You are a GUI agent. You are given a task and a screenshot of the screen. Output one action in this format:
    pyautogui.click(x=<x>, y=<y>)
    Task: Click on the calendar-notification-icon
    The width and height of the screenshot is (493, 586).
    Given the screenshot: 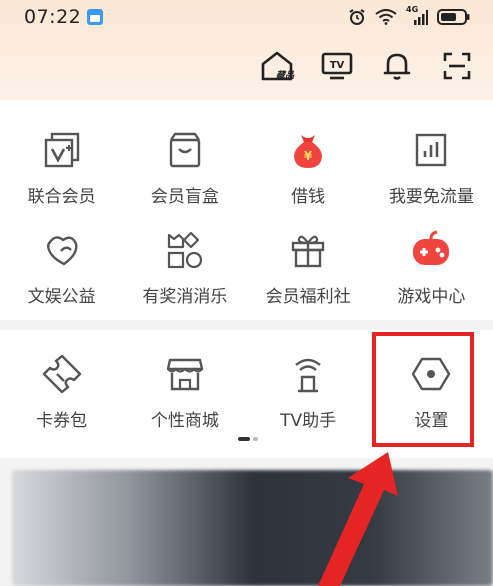 What is the action you would take?
    pyautogui.click(x=95, y=17)
    